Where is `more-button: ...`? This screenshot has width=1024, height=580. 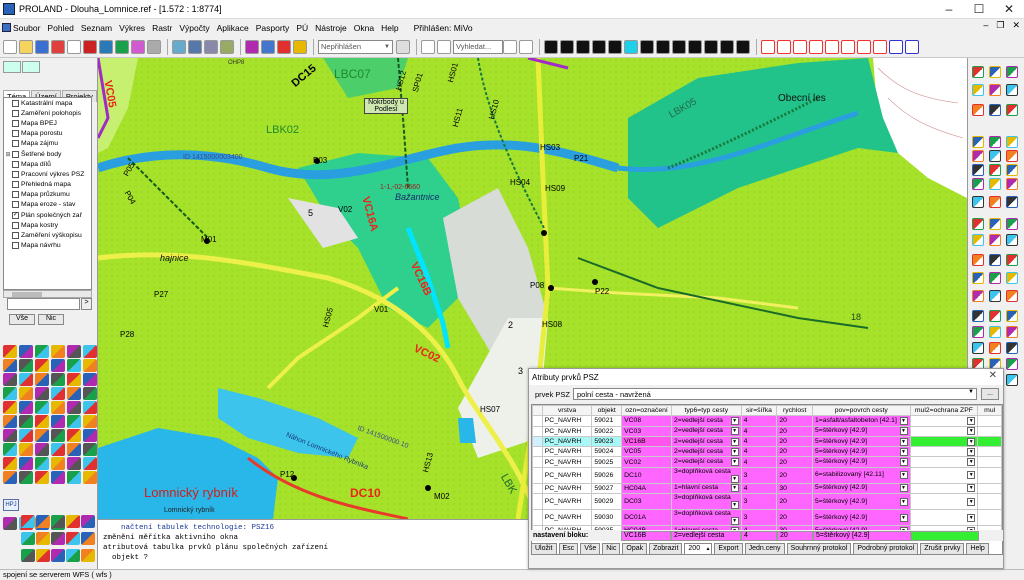 more-button: ... is located at coordinates (990, 394).